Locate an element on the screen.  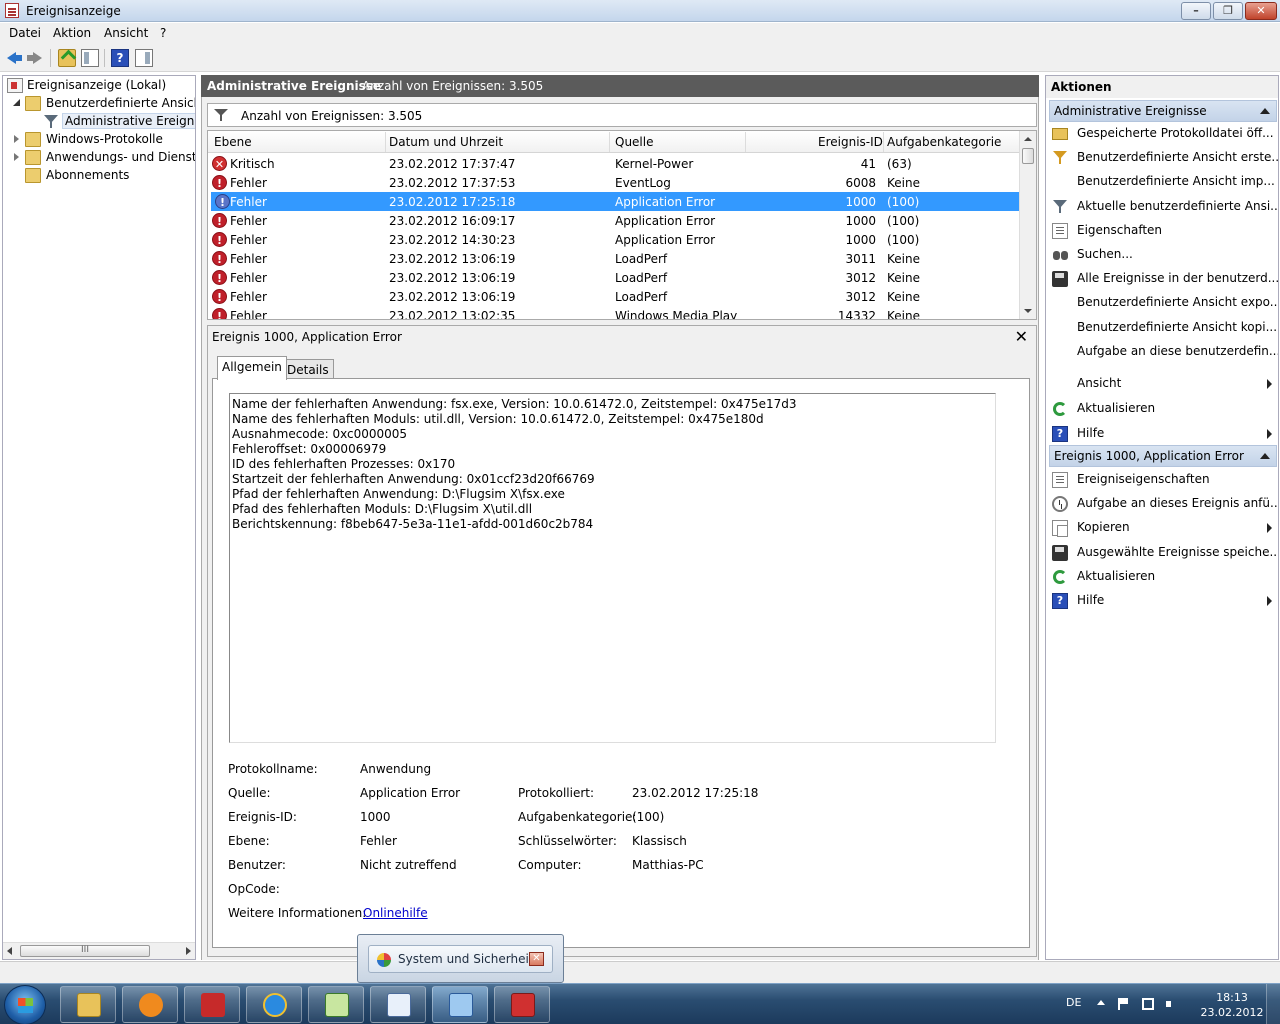
show-hide-console-tree-icon is located at coordinates (90, 58).